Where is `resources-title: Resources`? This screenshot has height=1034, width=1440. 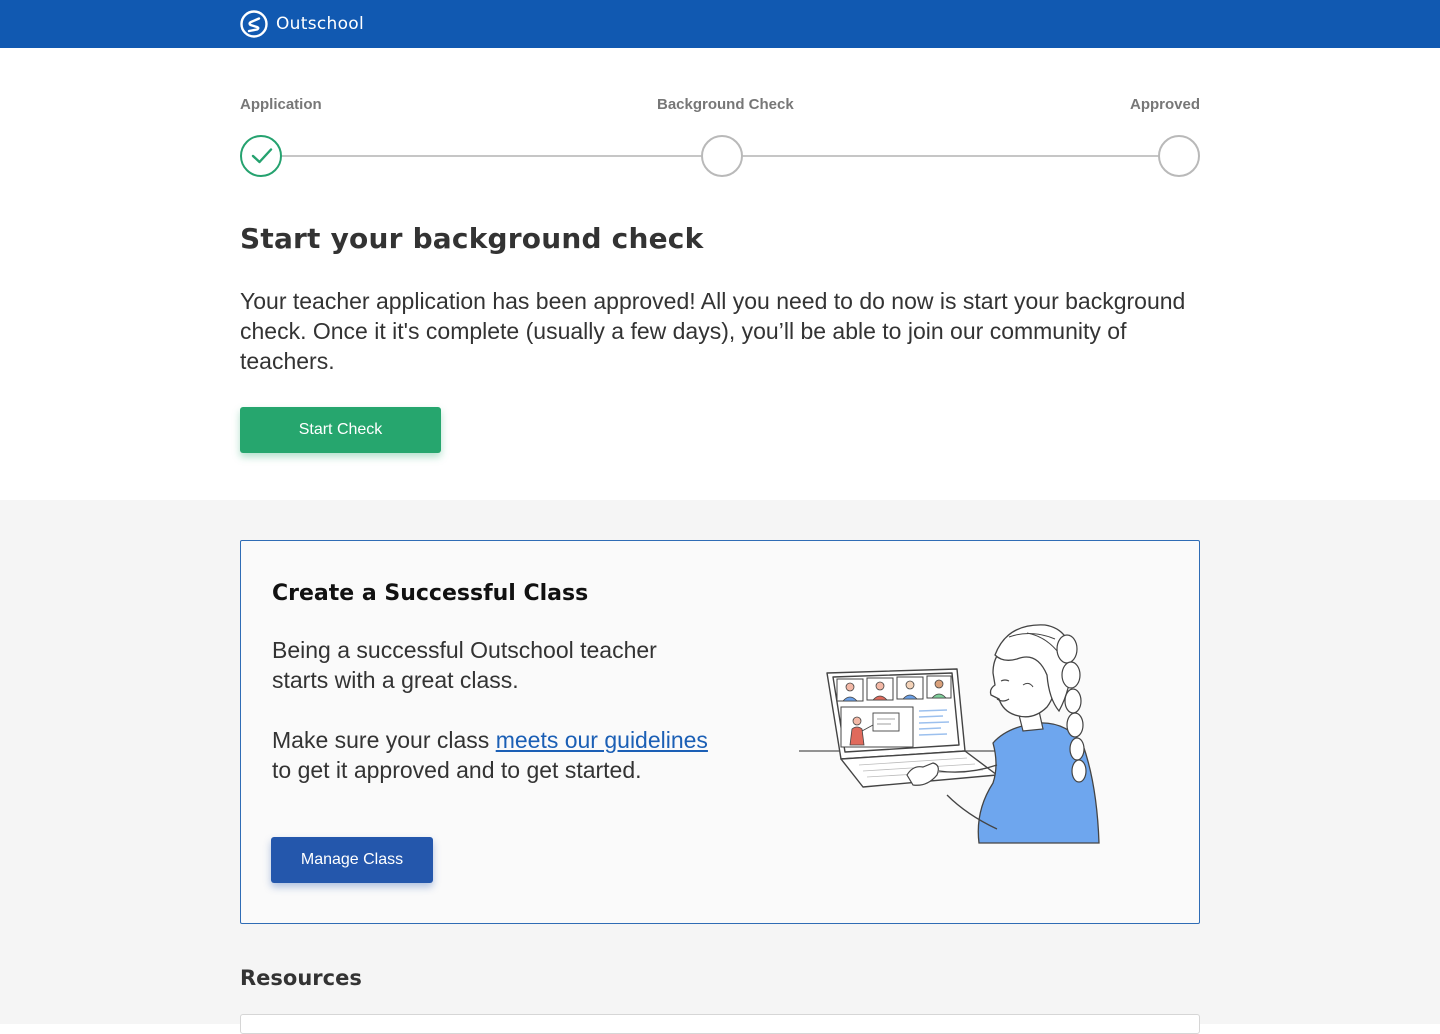 resources-title: Resources is located at coordinates (301, 978).